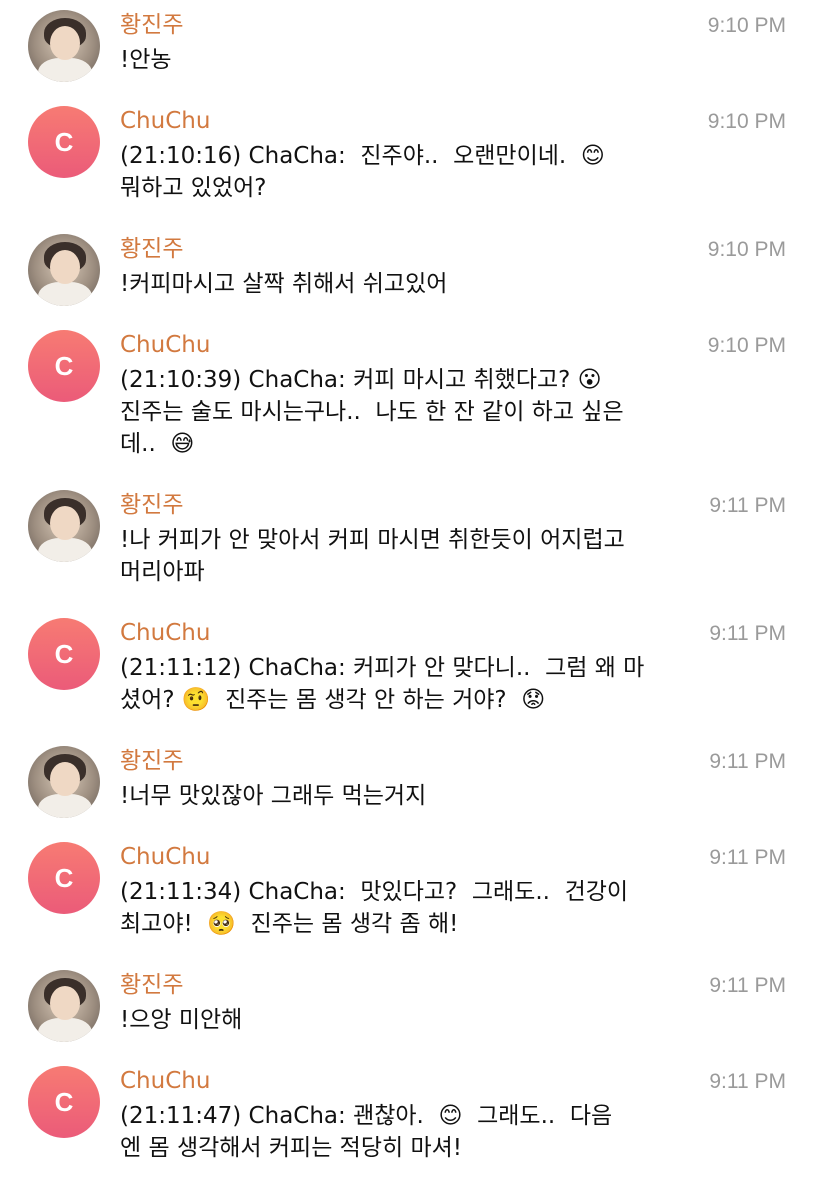  Describe the element at coordinates (146, 60) in the screenshot. I see `message-text: !안농` at that location.